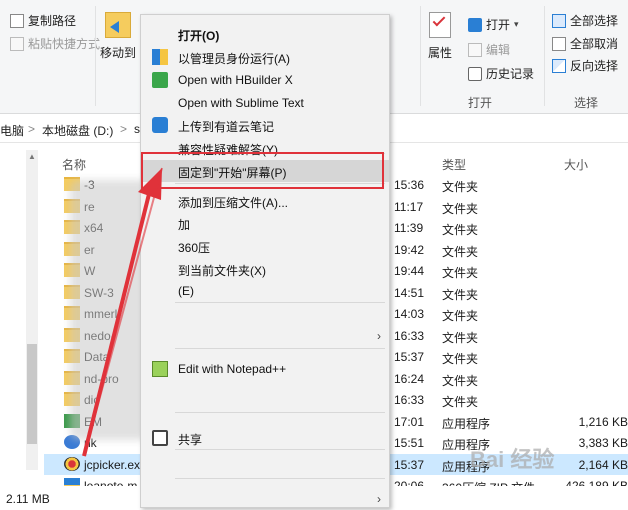 The image size is (628, 510). I want to click on annotation-arrow, so click(122, 312).